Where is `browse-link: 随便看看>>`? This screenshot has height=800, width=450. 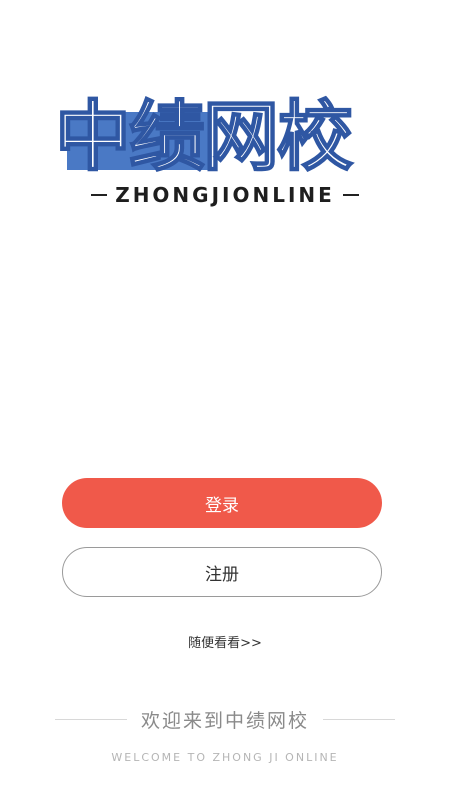 browse-link: 随便看看>> is located at coordinates (225, 641).